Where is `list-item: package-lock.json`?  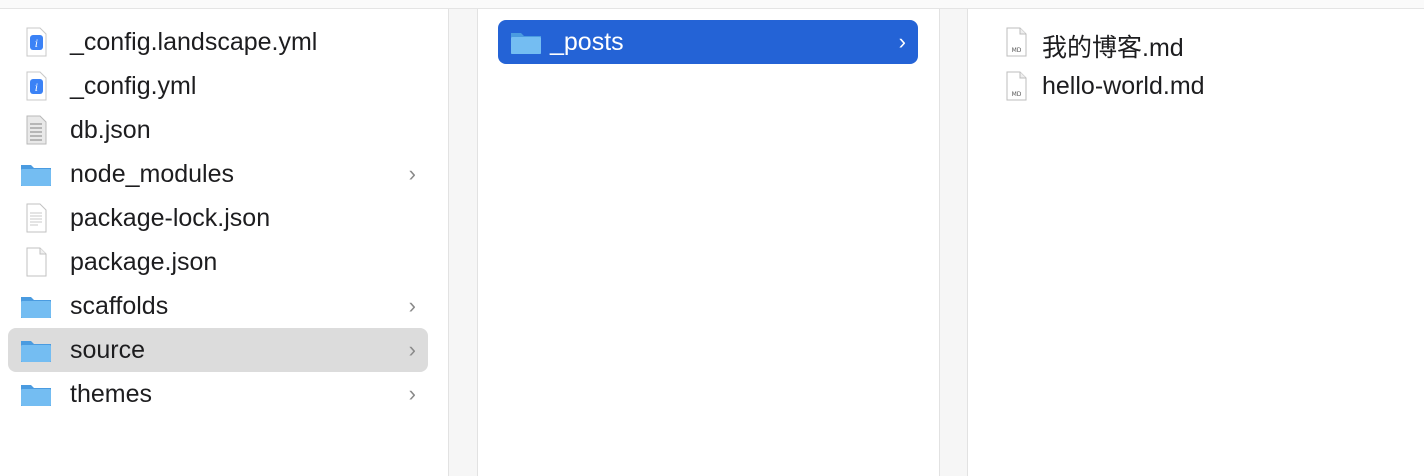
list-item: package-lock.json is located at coordinates (218, 218).